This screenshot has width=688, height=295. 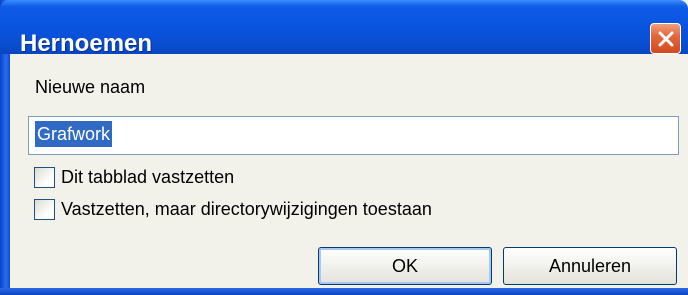 I want to click on cancel-button: Annuleren, so click(x=590, y=266).